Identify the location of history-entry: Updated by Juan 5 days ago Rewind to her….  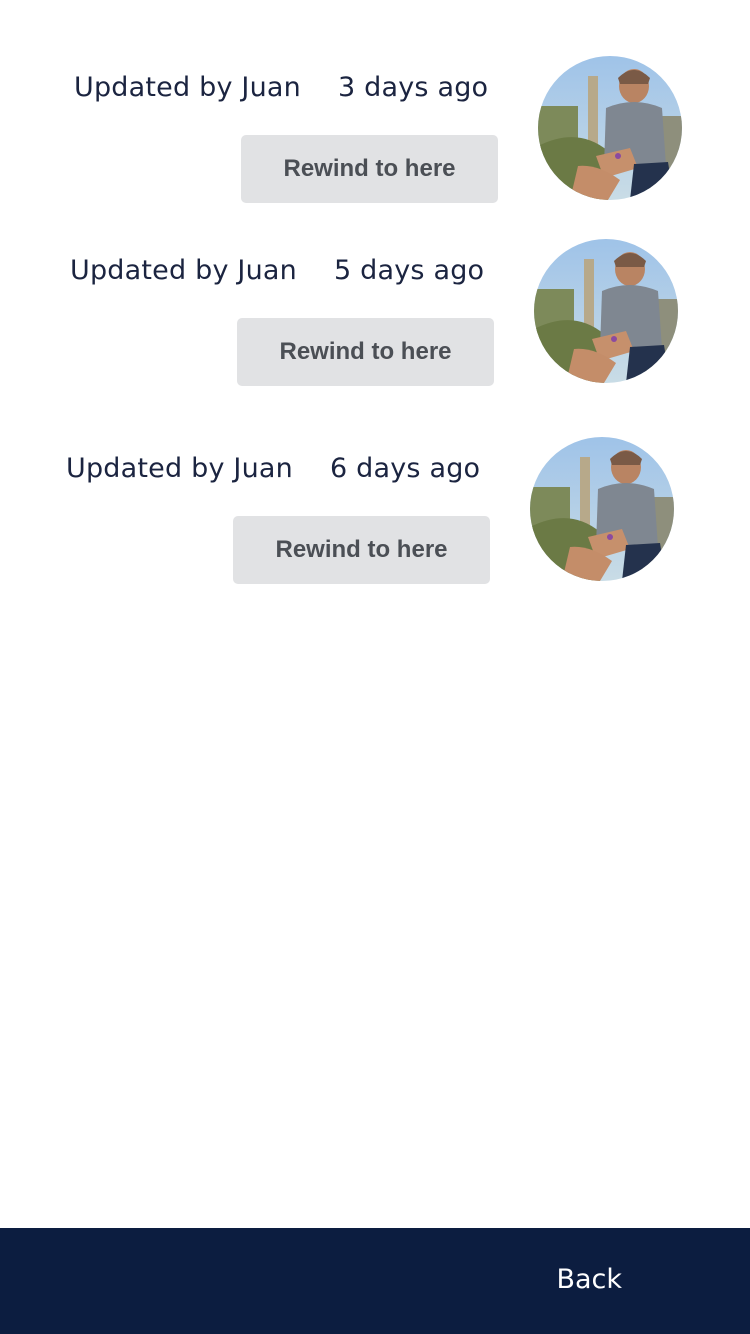
(348, 313).